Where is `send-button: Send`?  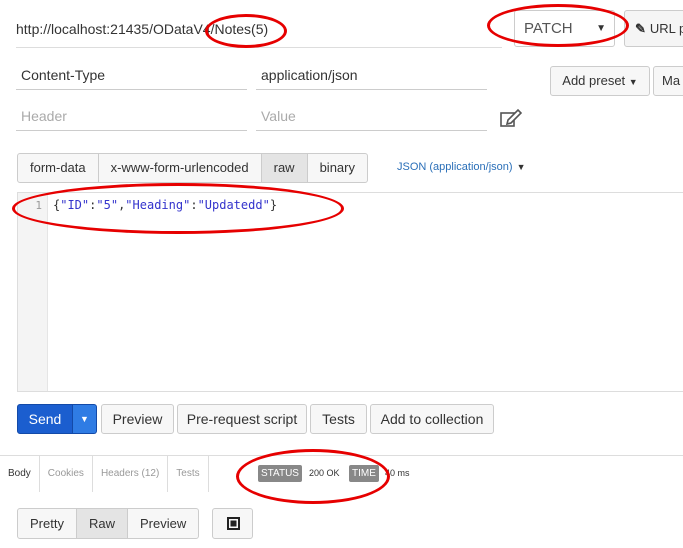 send-button: Send is located at coordinates (45, 419).